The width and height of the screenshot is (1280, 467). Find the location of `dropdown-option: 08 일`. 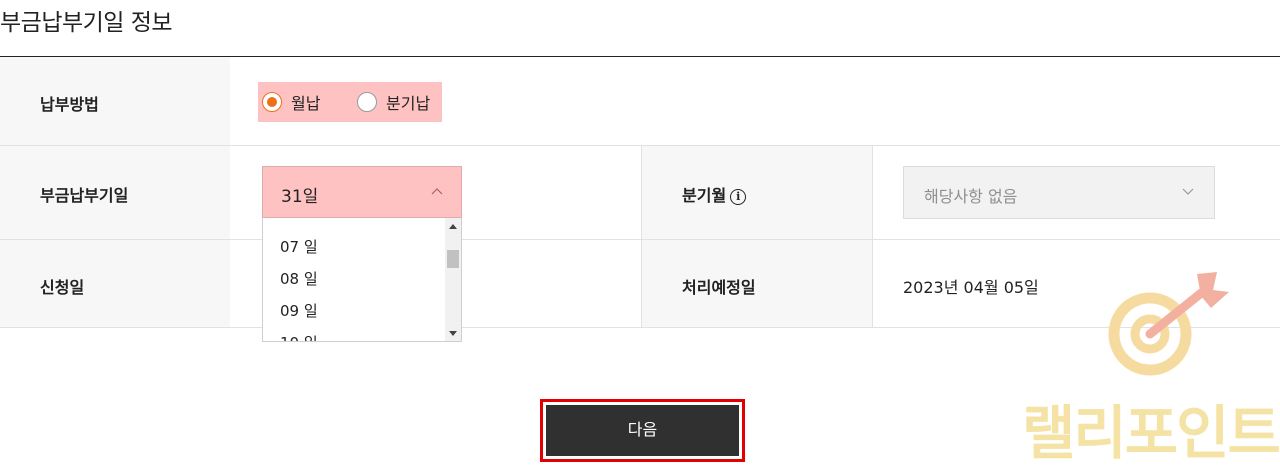

dropdown-option: 08 일 is located at coordinates (355, 279).